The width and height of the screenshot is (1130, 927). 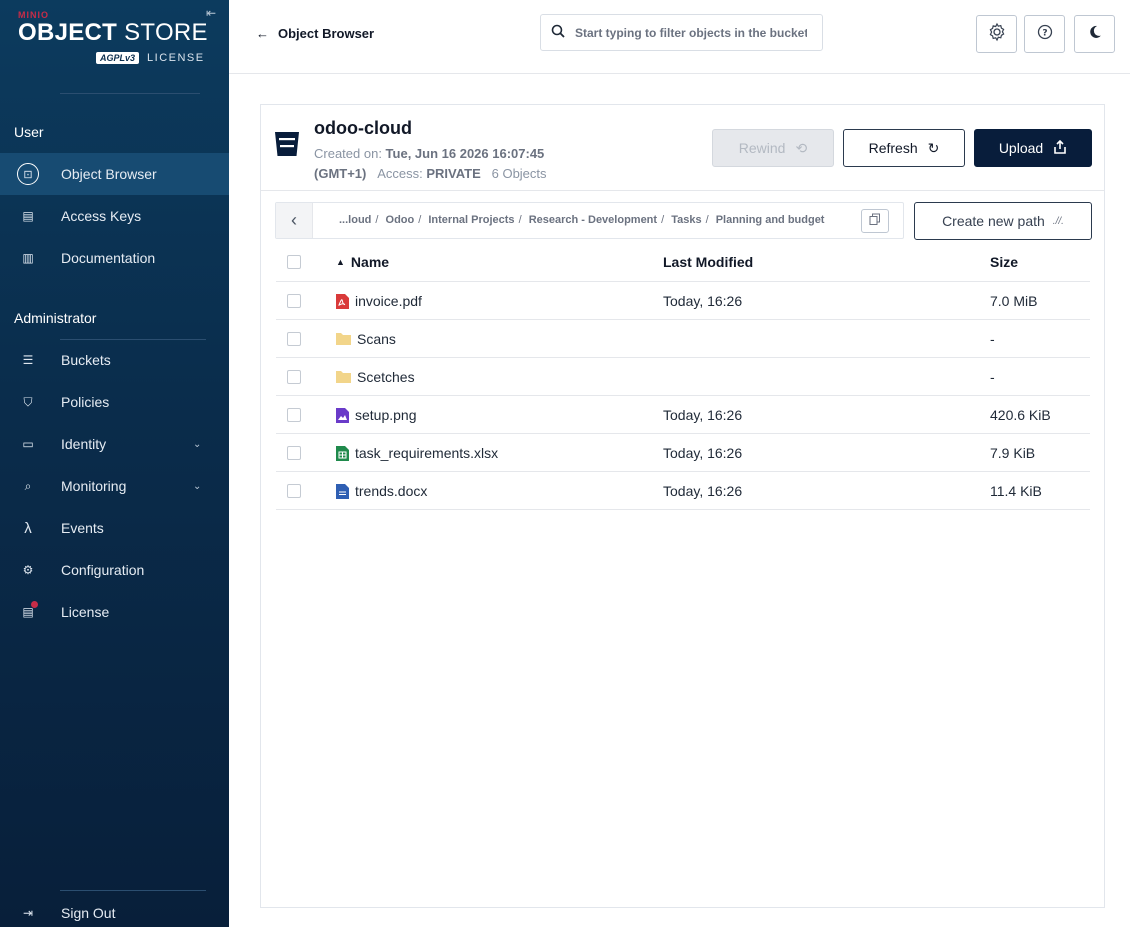 I want to click on image-file-icon, so click(x=342, y=415).